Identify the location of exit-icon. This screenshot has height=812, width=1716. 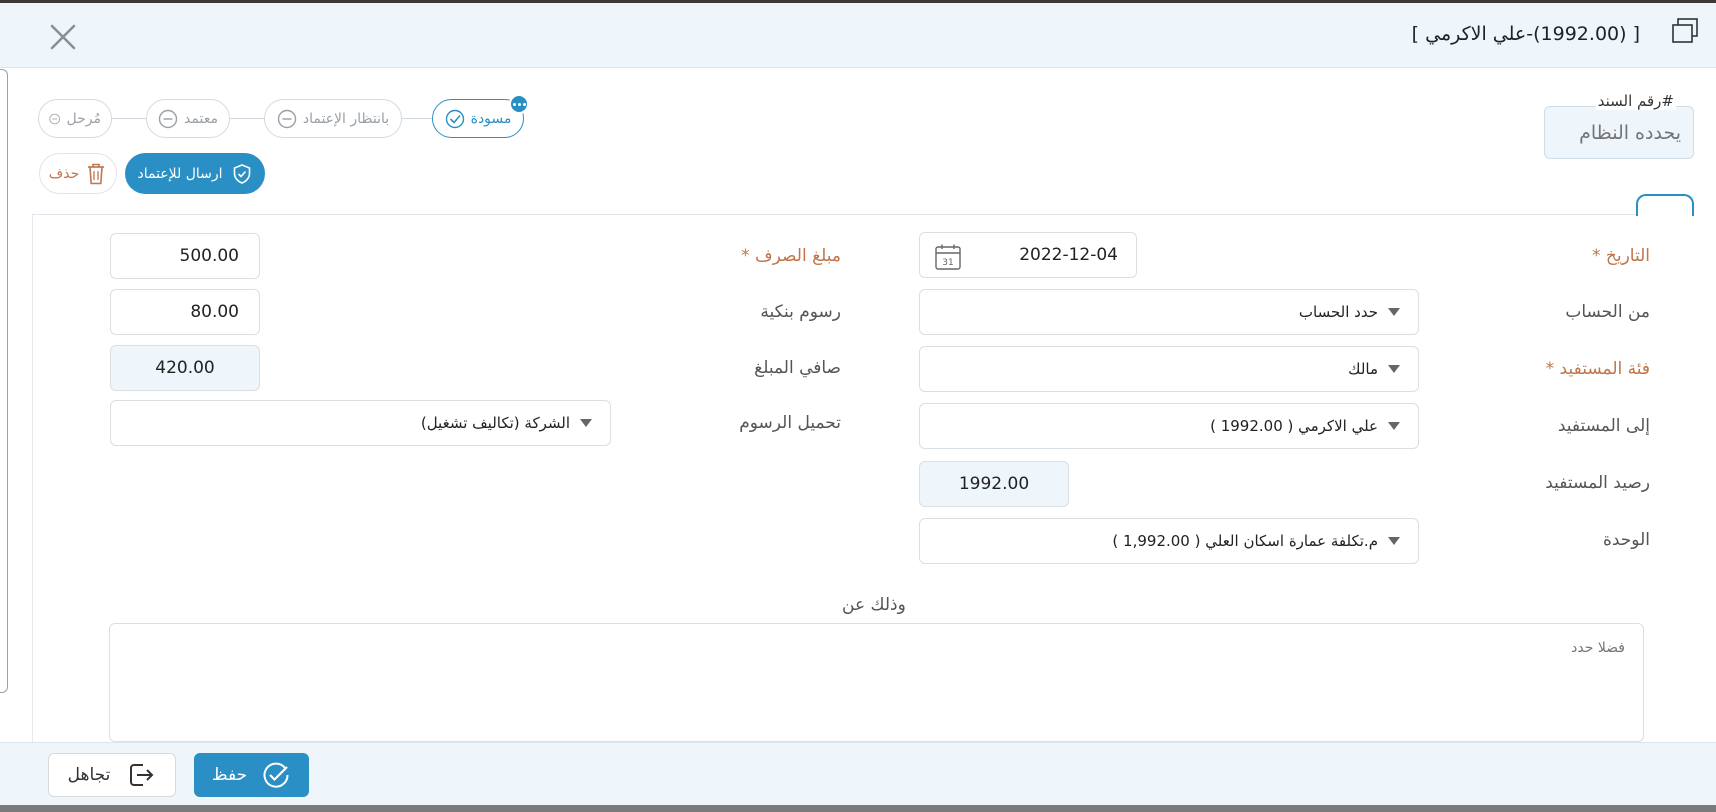
(142, 775).